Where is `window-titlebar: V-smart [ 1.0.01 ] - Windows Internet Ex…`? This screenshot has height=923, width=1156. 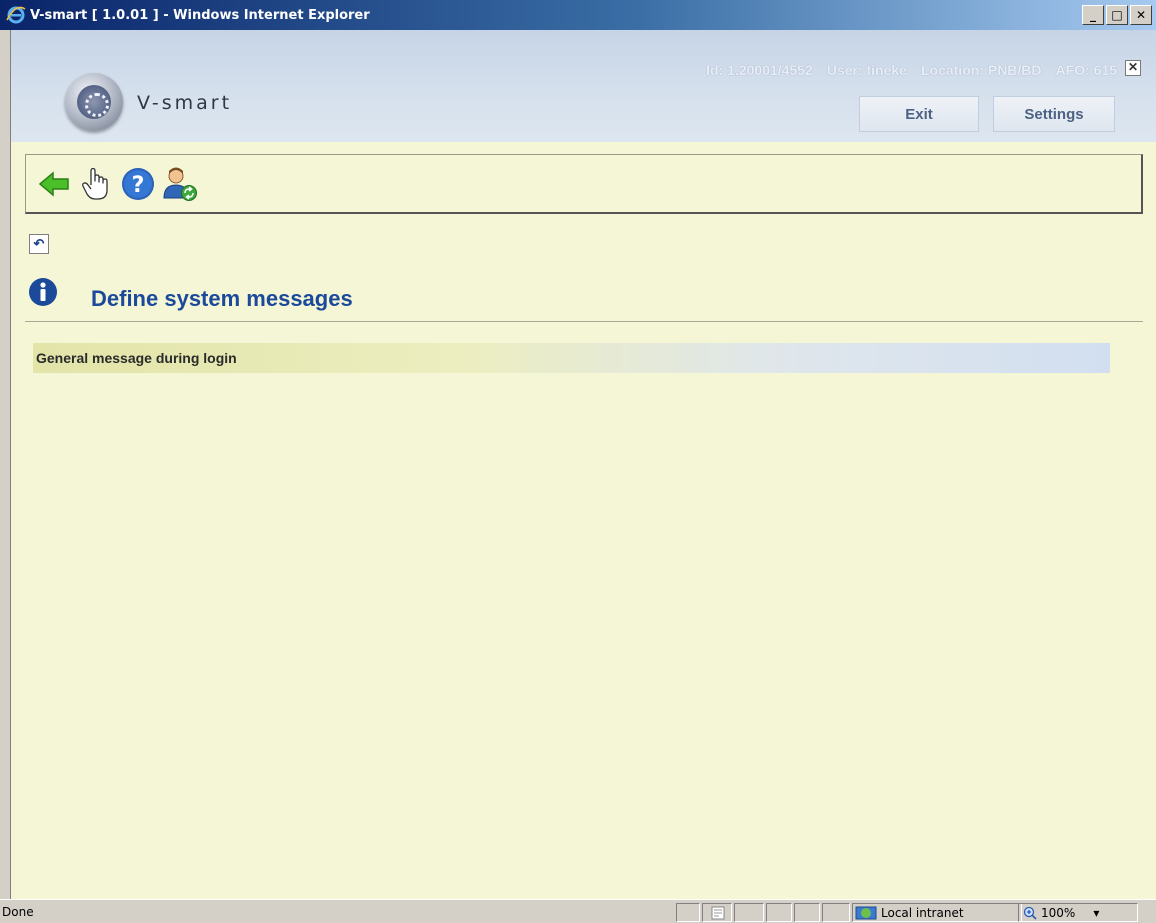
window-titlebar: V-smart [ 1.0.01 ] - Windows Internet Ex… is located at coordinates (578, 15).